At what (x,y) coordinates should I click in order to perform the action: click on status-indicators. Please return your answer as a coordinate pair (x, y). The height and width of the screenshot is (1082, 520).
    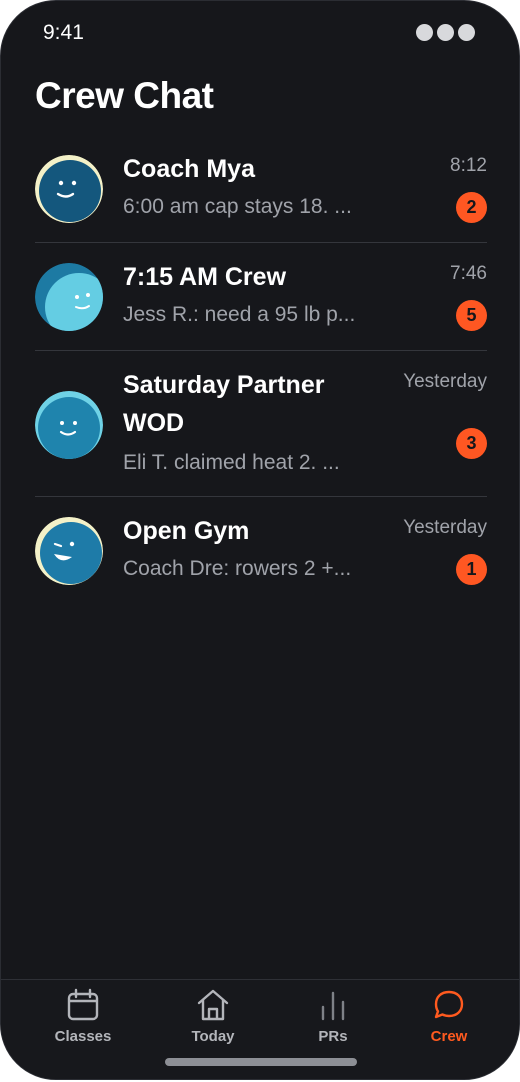
    Looking at the image, I should click on (445, 32).